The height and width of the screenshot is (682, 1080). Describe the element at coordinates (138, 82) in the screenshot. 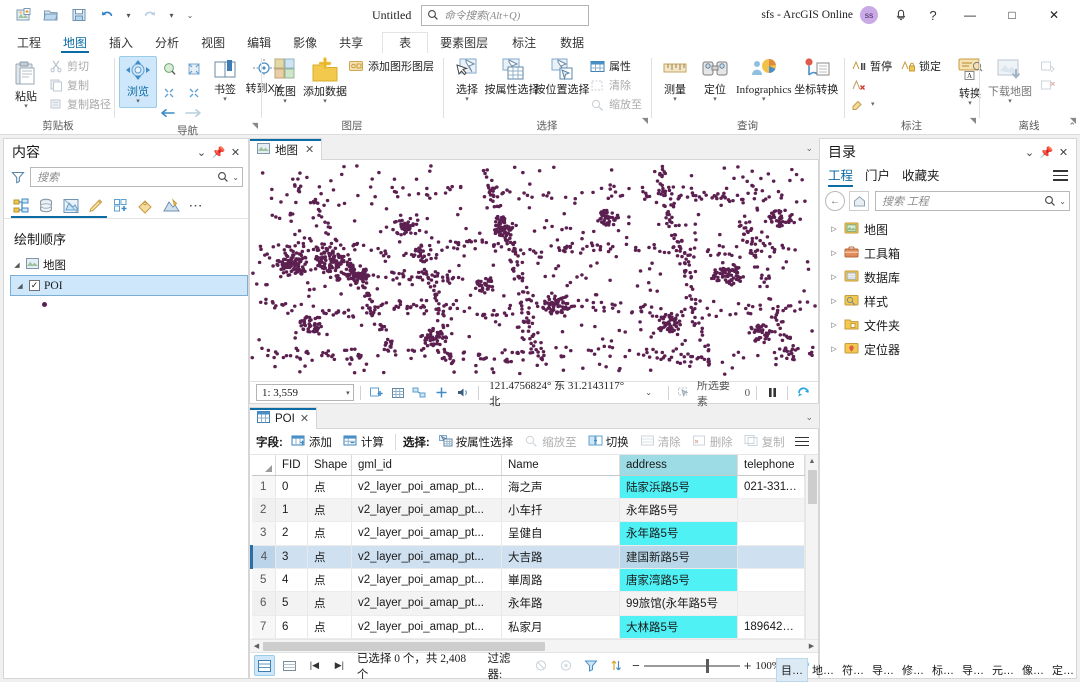

I see `explore-tool-button: 浏览 ▾` at that location.